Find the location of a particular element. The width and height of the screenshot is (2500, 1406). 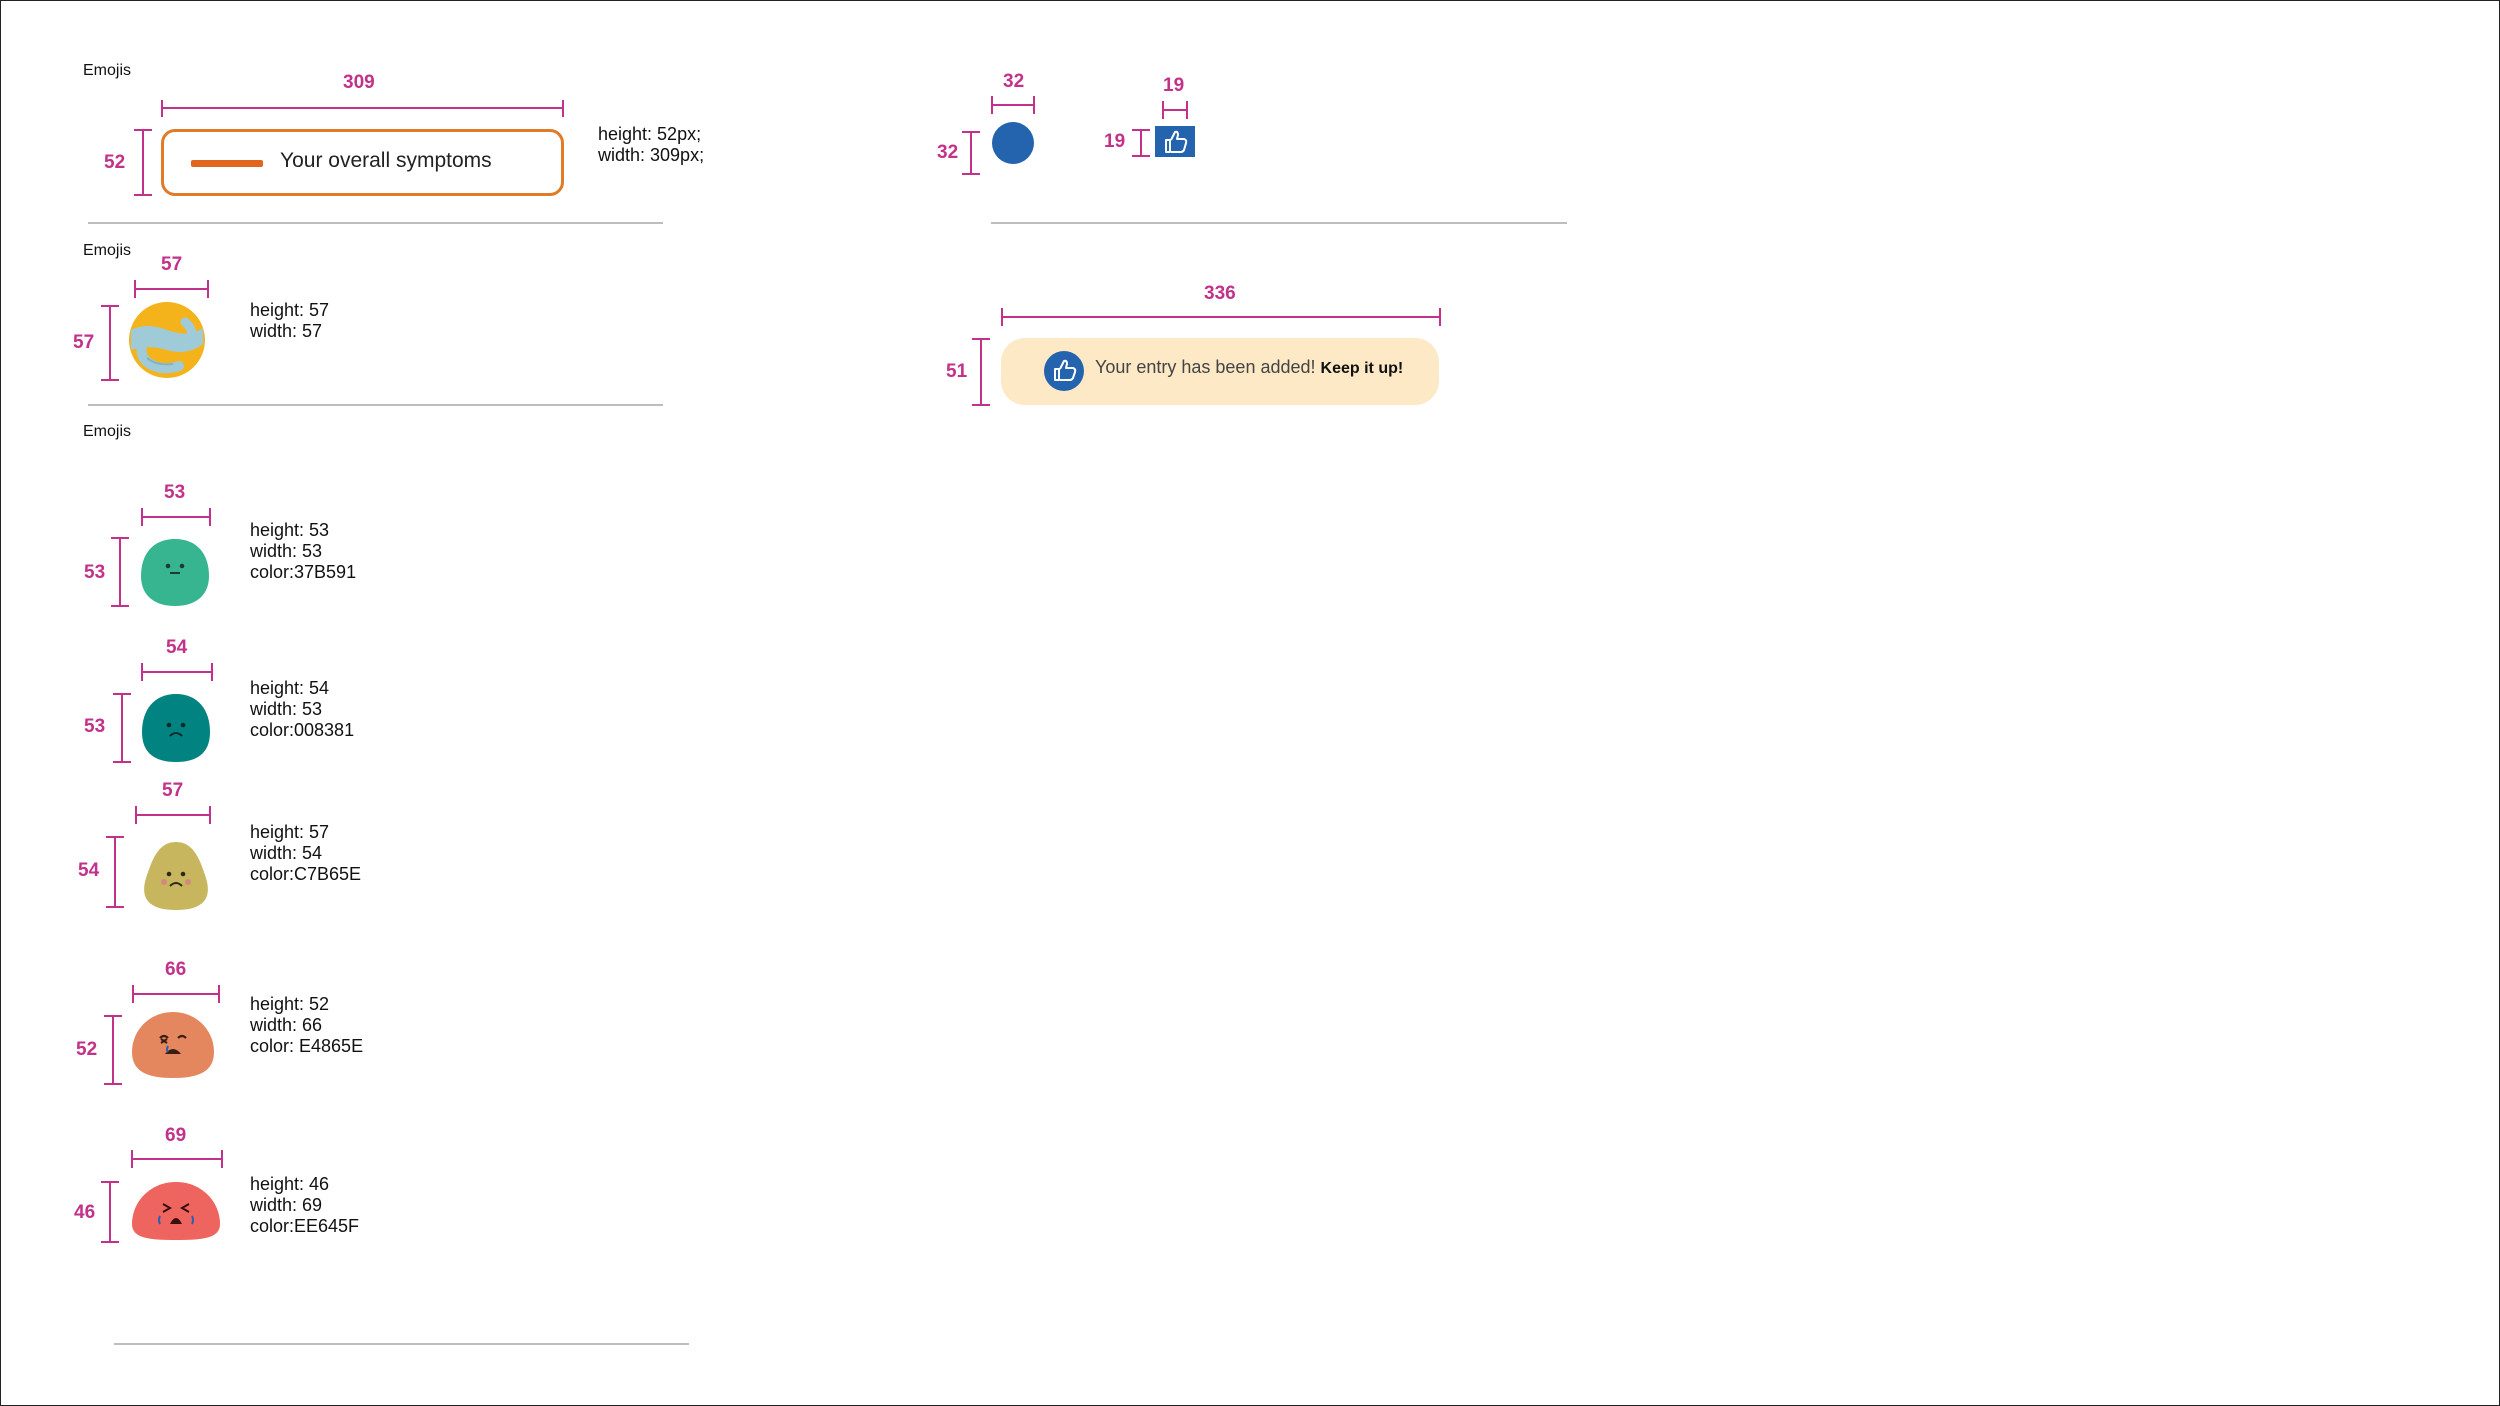

symptom-category-pill: Your overall symptoms is located at coordinates (362, 162).